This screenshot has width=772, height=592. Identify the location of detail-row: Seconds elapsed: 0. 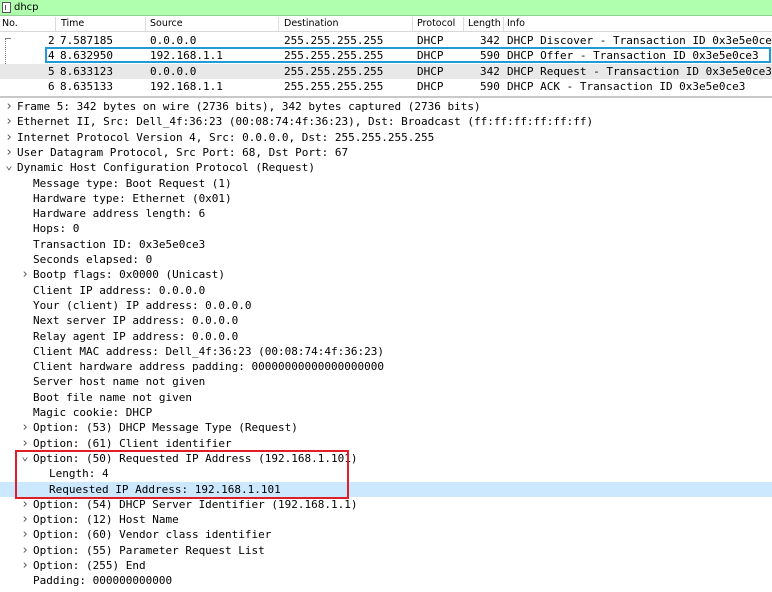
(386, 259).